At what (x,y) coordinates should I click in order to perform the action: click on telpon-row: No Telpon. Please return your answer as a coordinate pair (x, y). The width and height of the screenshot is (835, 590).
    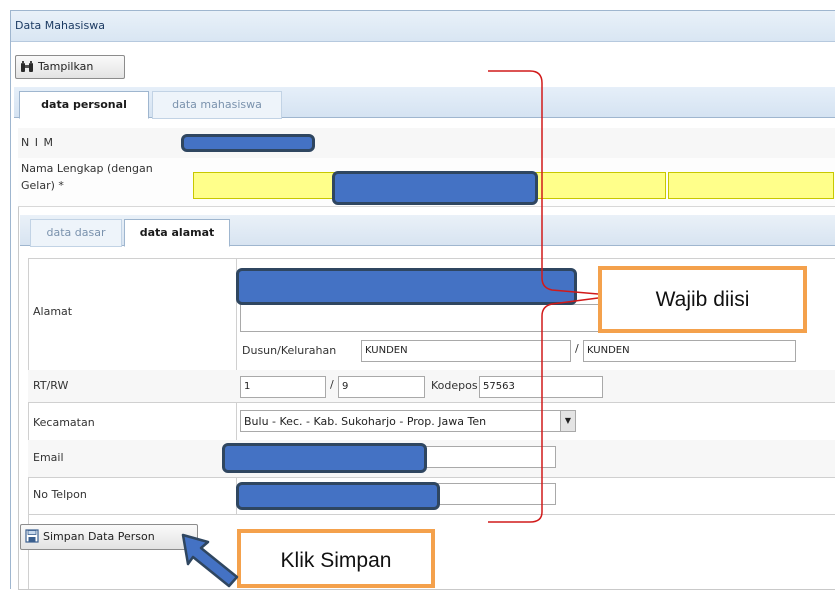
    Looking at the image, I should click on (431, 496).